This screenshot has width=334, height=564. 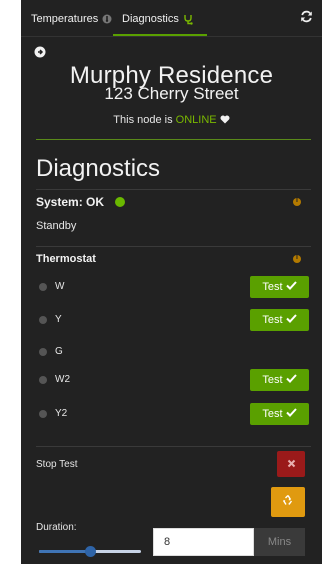 I want to click on duration-field: 8, so click(x=203, y=542).